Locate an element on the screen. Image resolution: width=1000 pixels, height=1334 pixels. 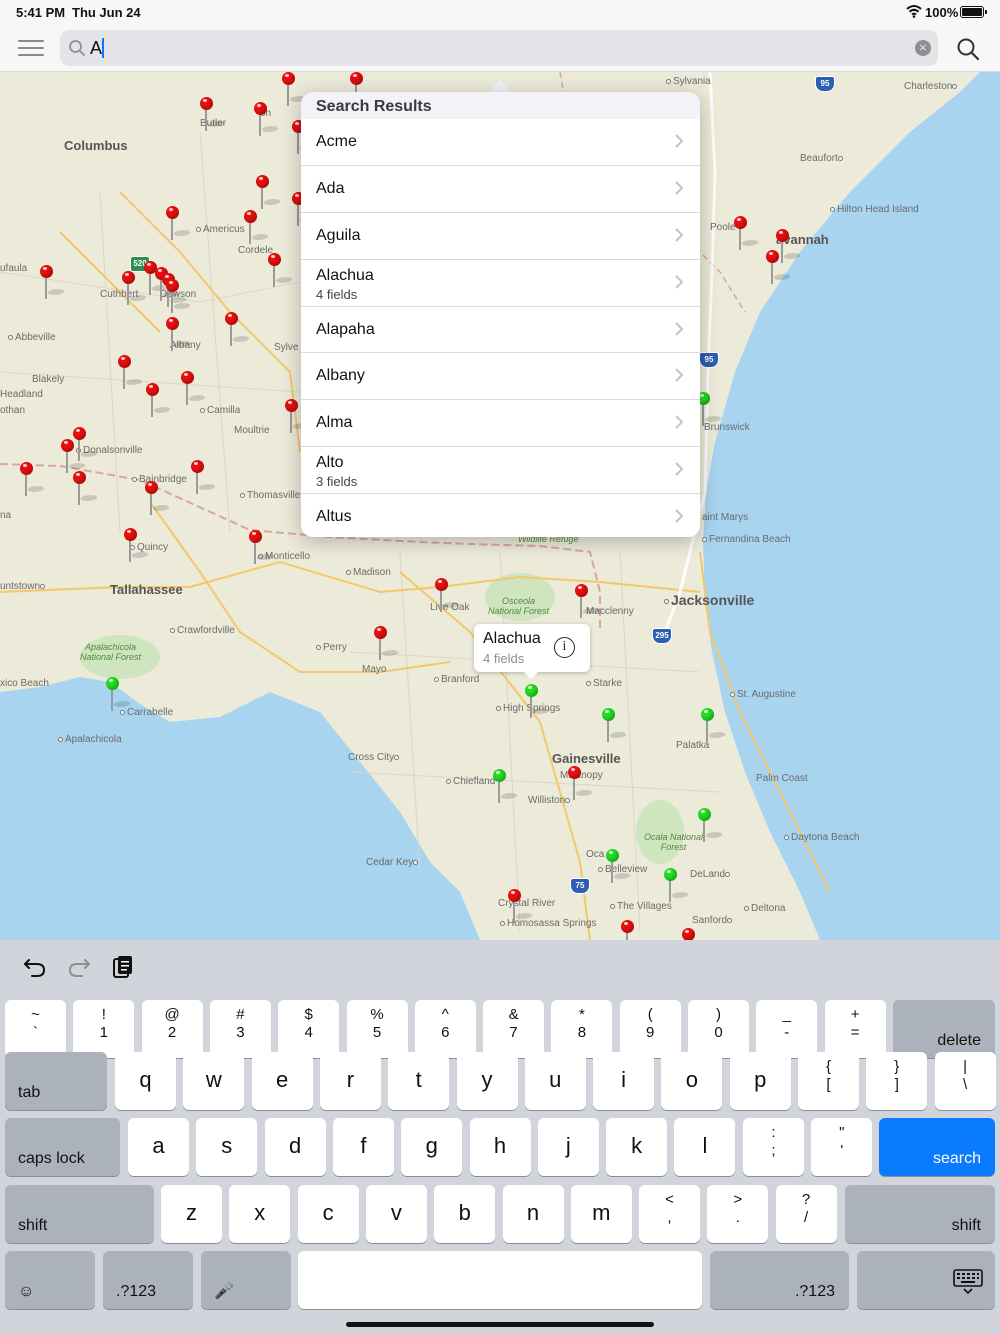
shift-right-key: shift is located at coordinates (920, 1214).